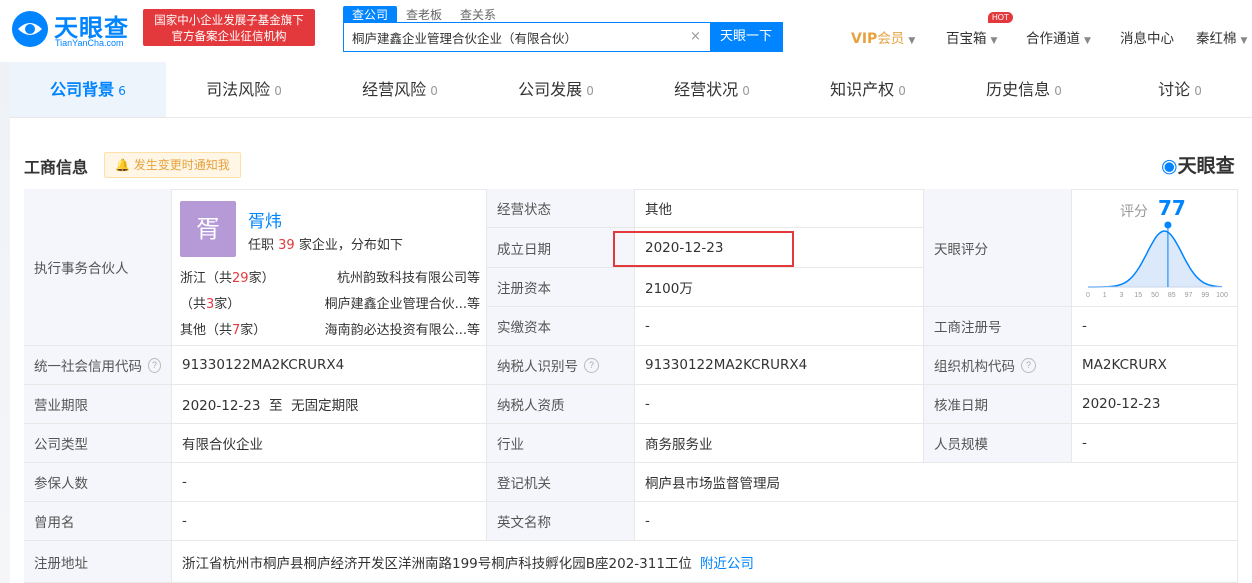 Image resolution: width=1252 pixels, height=583 pixels. What do you see at coordinates (1138, 295) in the screenshot?
I see `score-tick-label: 15` at bounding box center [1138, 295].